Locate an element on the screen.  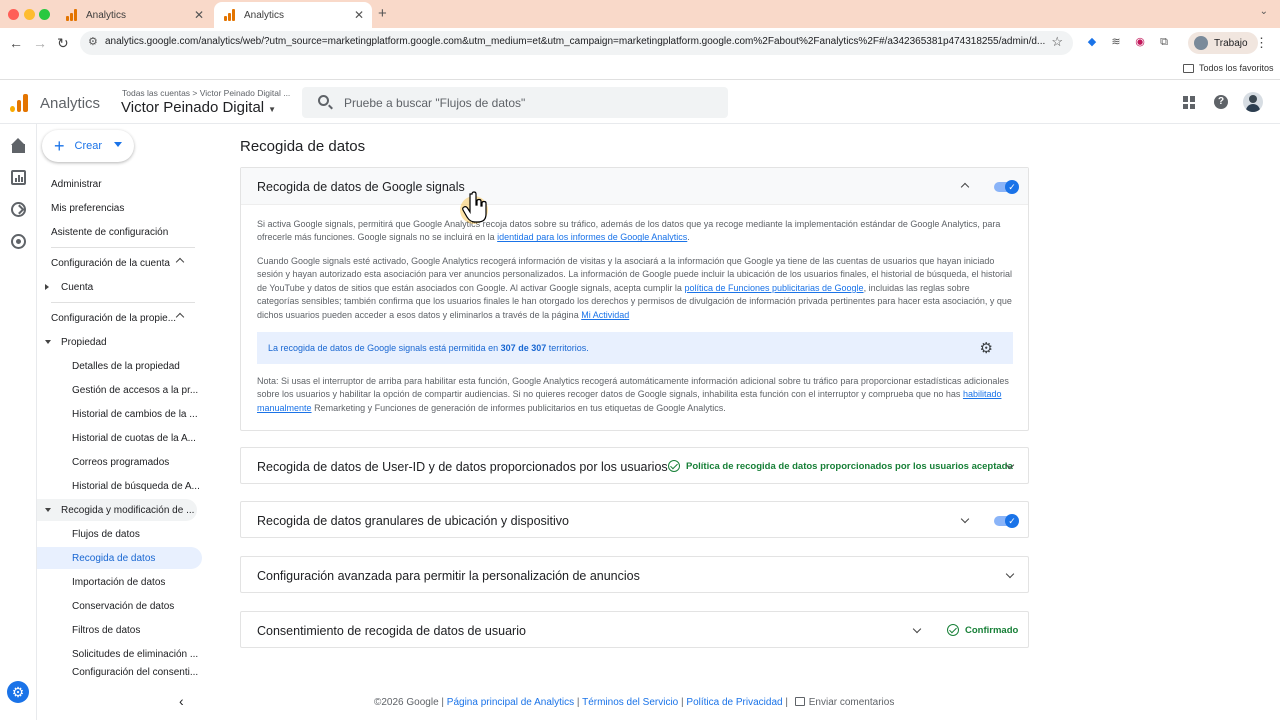
sidebar-item-label: Administrar is located at coordinates (76, 184).